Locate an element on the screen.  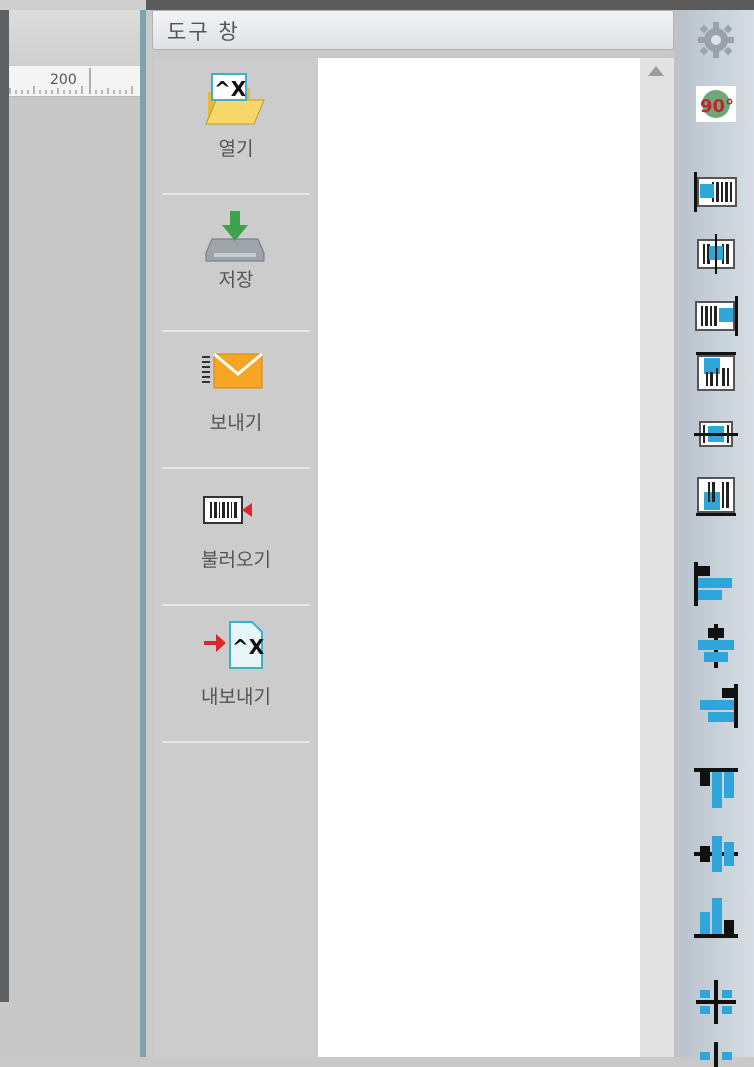
settings-button is located at coordinates (716, 40).